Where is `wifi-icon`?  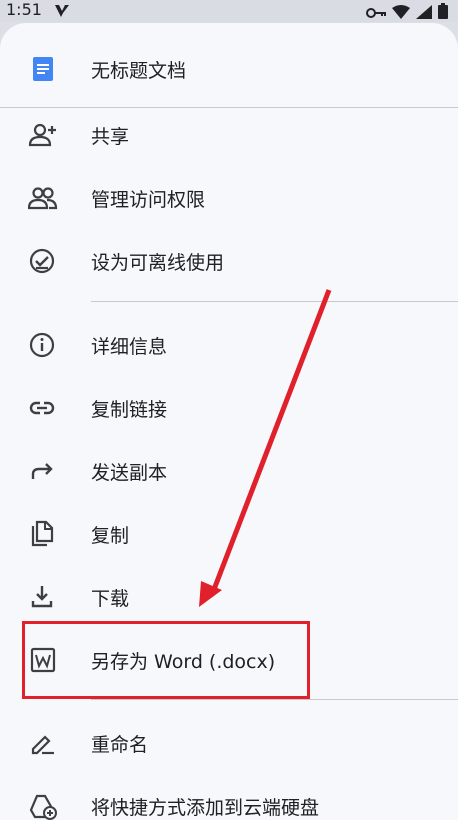
wifi-icon is located at coordinates (401, 13).